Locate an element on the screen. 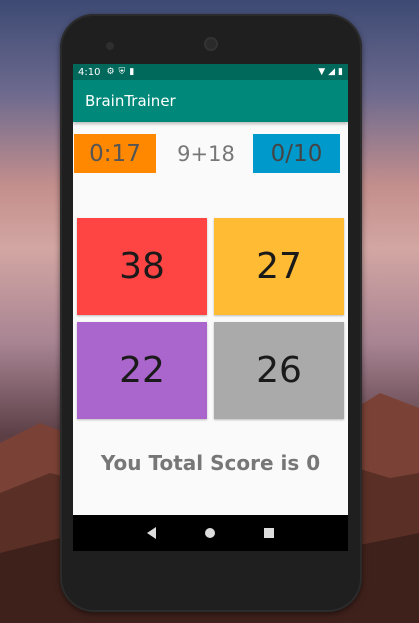  sim-card-icon: ▮ is located at coordinates (132, 72).